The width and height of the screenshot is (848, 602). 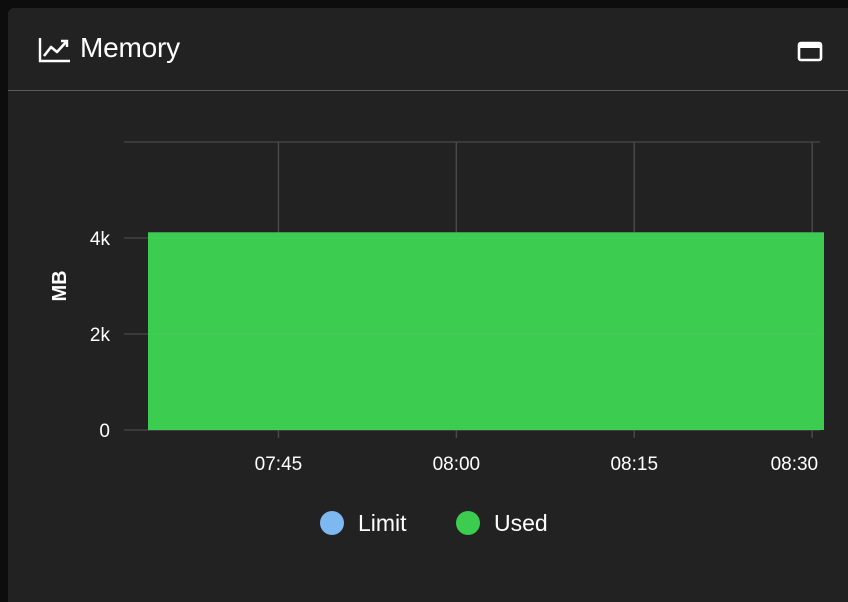 I want to click on x-tick-label-1: 08:00, so click(x=457, y=464).